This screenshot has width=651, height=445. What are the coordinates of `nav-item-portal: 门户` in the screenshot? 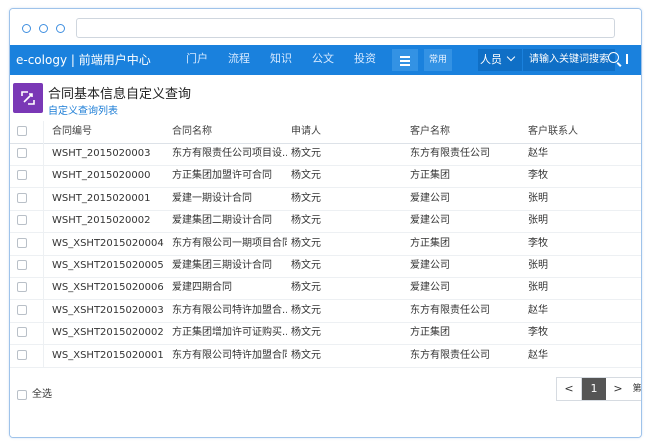 It's located at (197, 59).